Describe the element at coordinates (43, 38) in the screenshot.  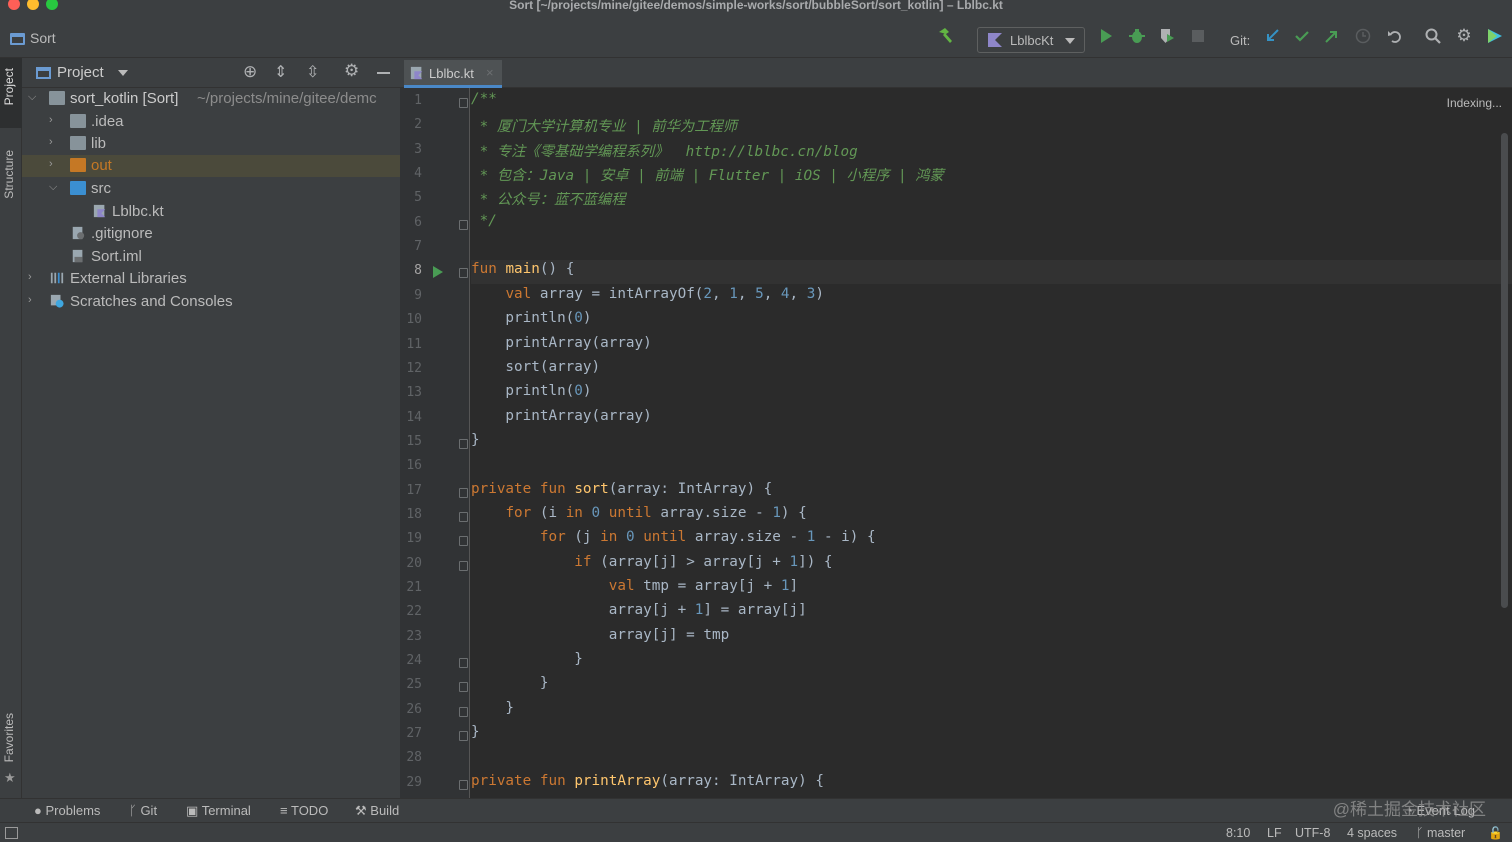
I see `project-name-breadcrumb: Sort` at that location.